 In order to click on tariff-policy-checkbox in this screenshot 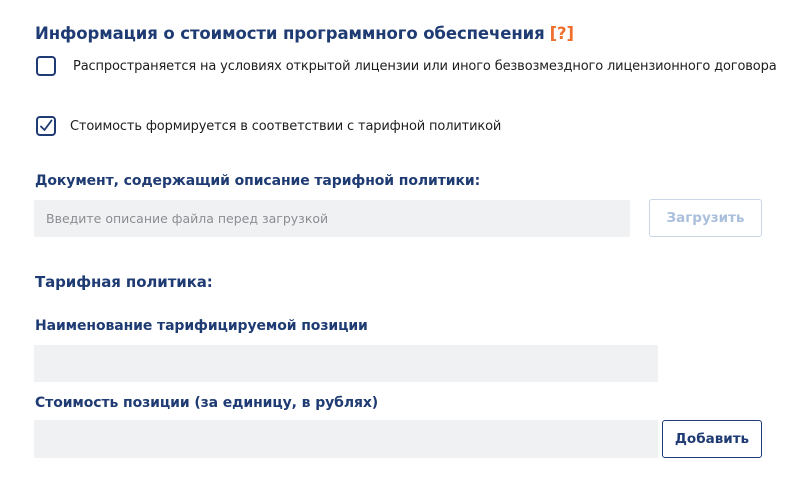, I will do `click(46, 126)`.